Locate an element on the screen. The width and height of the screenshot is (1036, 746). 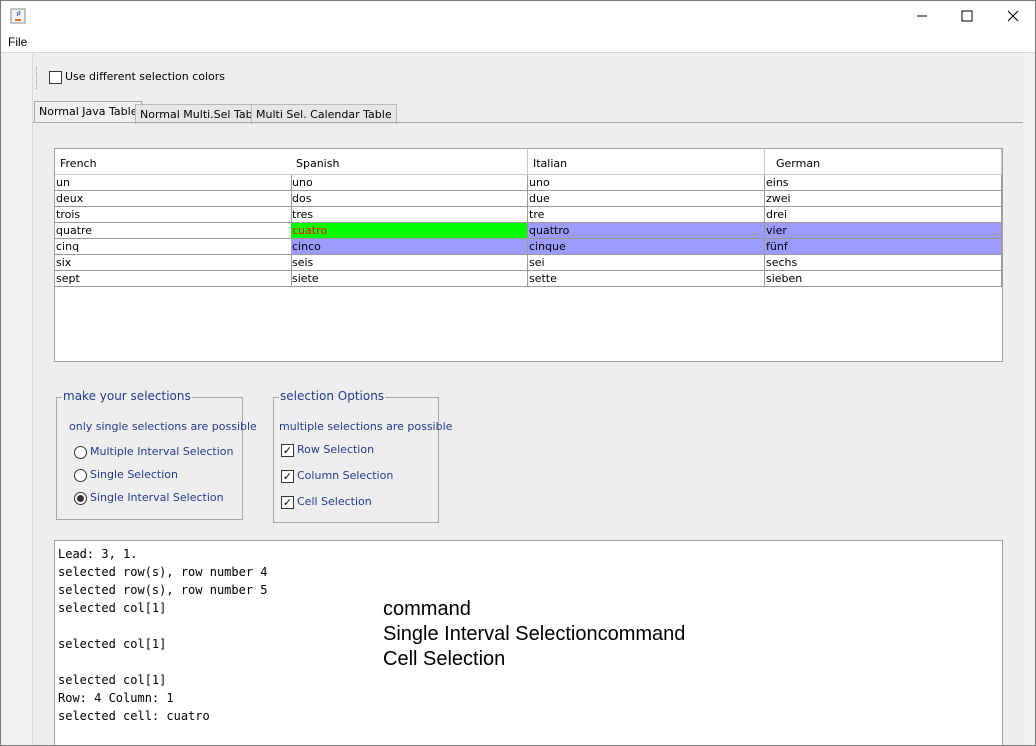
column-selection-label: Column Selection is located at coordinates (345, 475).